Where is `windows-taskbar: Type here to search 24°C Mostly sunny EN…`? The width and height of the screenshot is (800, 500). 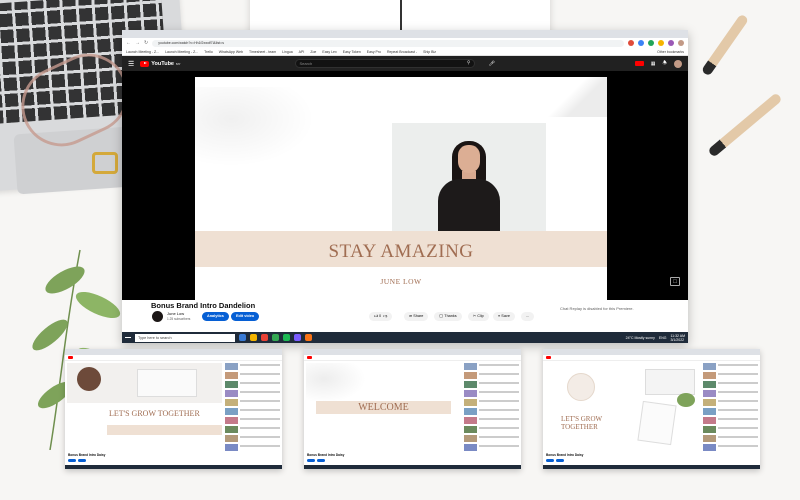
windows-taskbar: Type here to search 24°C Mostly sunny EN… is located at coordinates (405, 337).